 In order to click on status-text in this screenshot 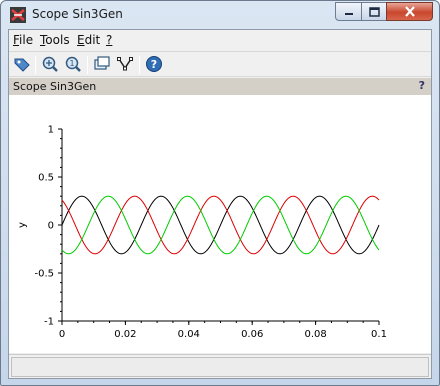, I will do `click(14, 369)`.